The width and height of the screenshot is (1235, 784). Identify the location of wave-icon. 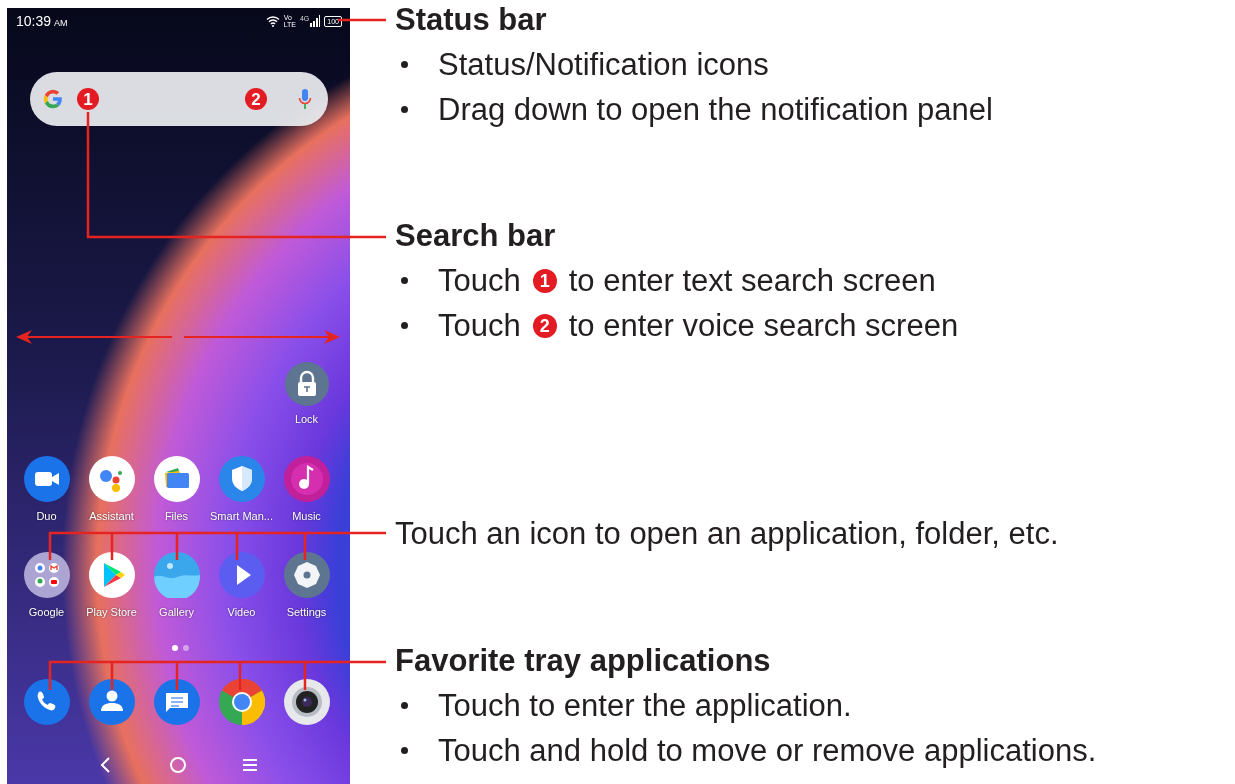
(176, 575).